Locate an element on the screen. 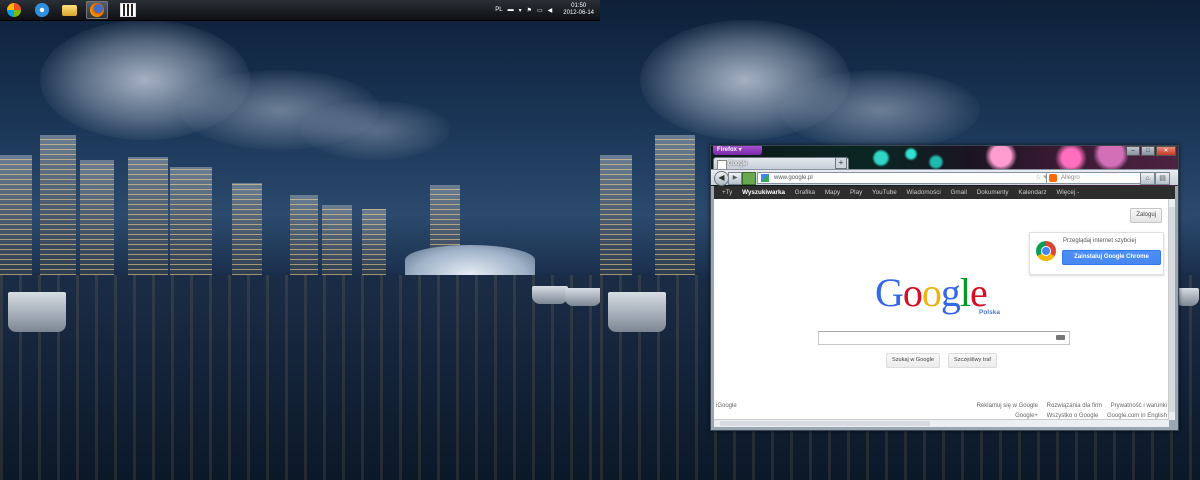 This screenshot has height=480, width=1200. action-center-flag-icon: ⚑ is located at coordinates (529, 10).